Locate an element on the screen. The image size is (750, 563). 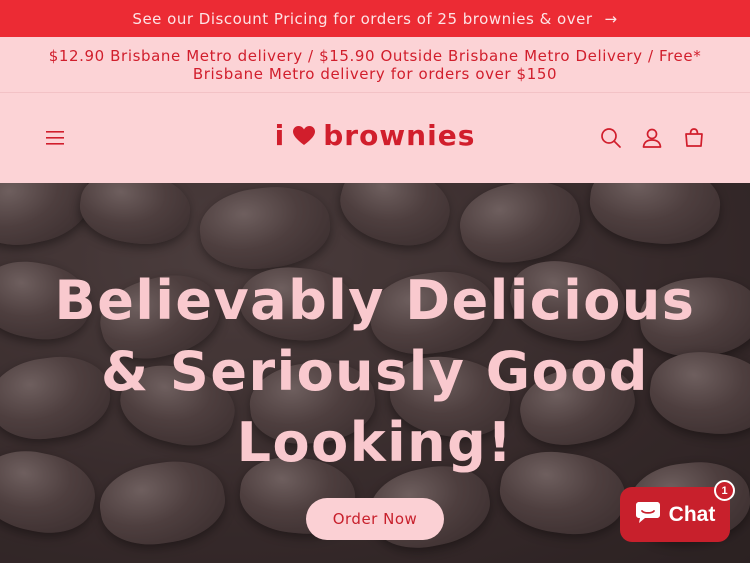
logo-text-brownies: brownies is located at coordinates (399, 135).